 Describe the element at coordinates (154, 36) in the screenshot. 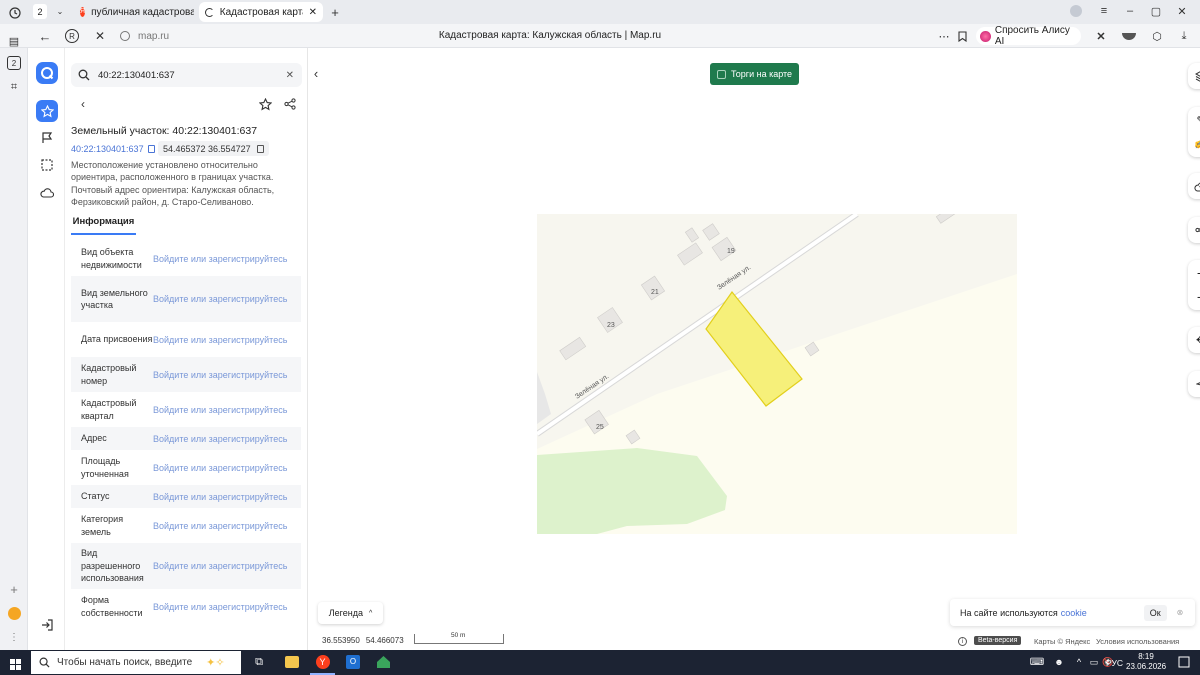

I see `url-text: map.ru` at that location.